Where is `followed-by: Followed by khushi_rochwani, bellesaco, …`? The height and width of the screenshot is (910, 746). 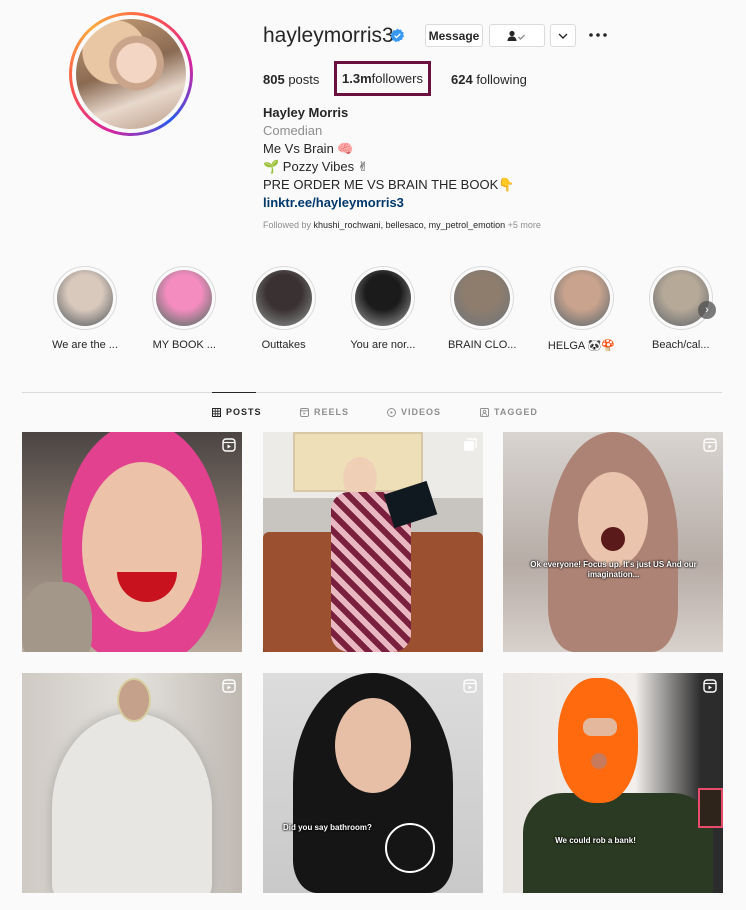 followed-by: Followed by khushi_rochwani, bellesaco, … is located at coordinates (402, 225).